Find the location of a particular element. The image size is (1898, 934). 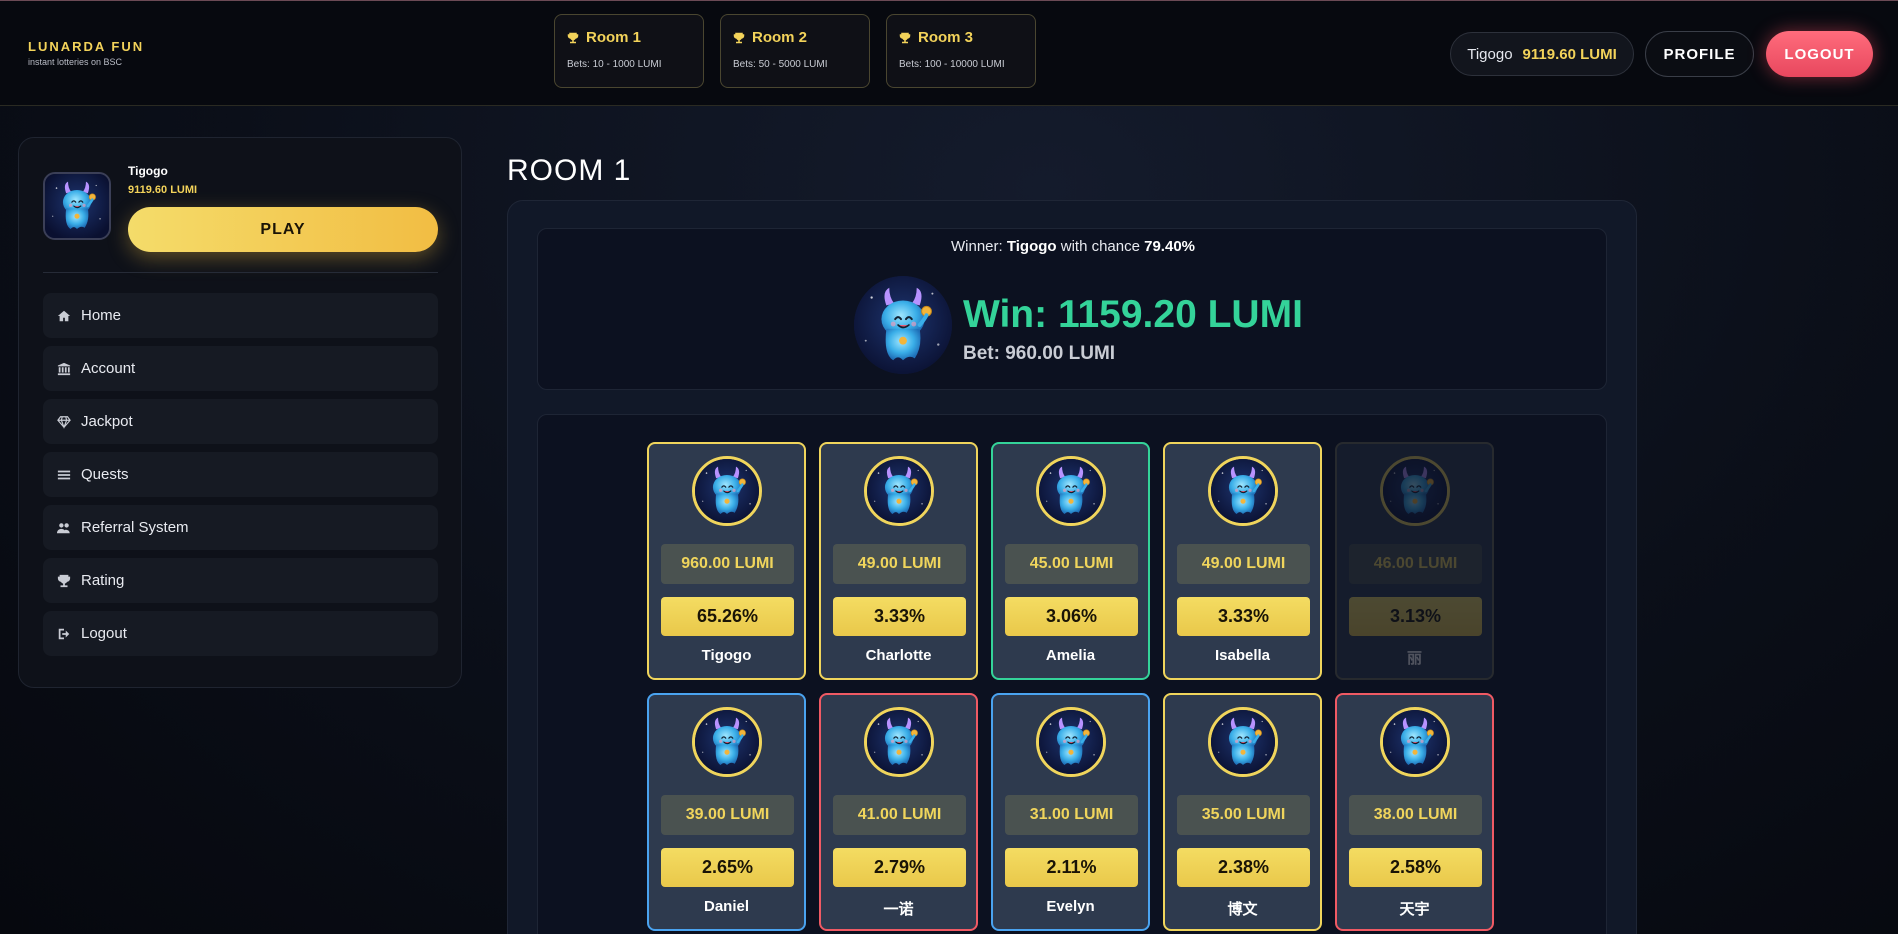

player-card: 46.00 LUMI 3.13% 丽 is located at coordinates (1414, 561).